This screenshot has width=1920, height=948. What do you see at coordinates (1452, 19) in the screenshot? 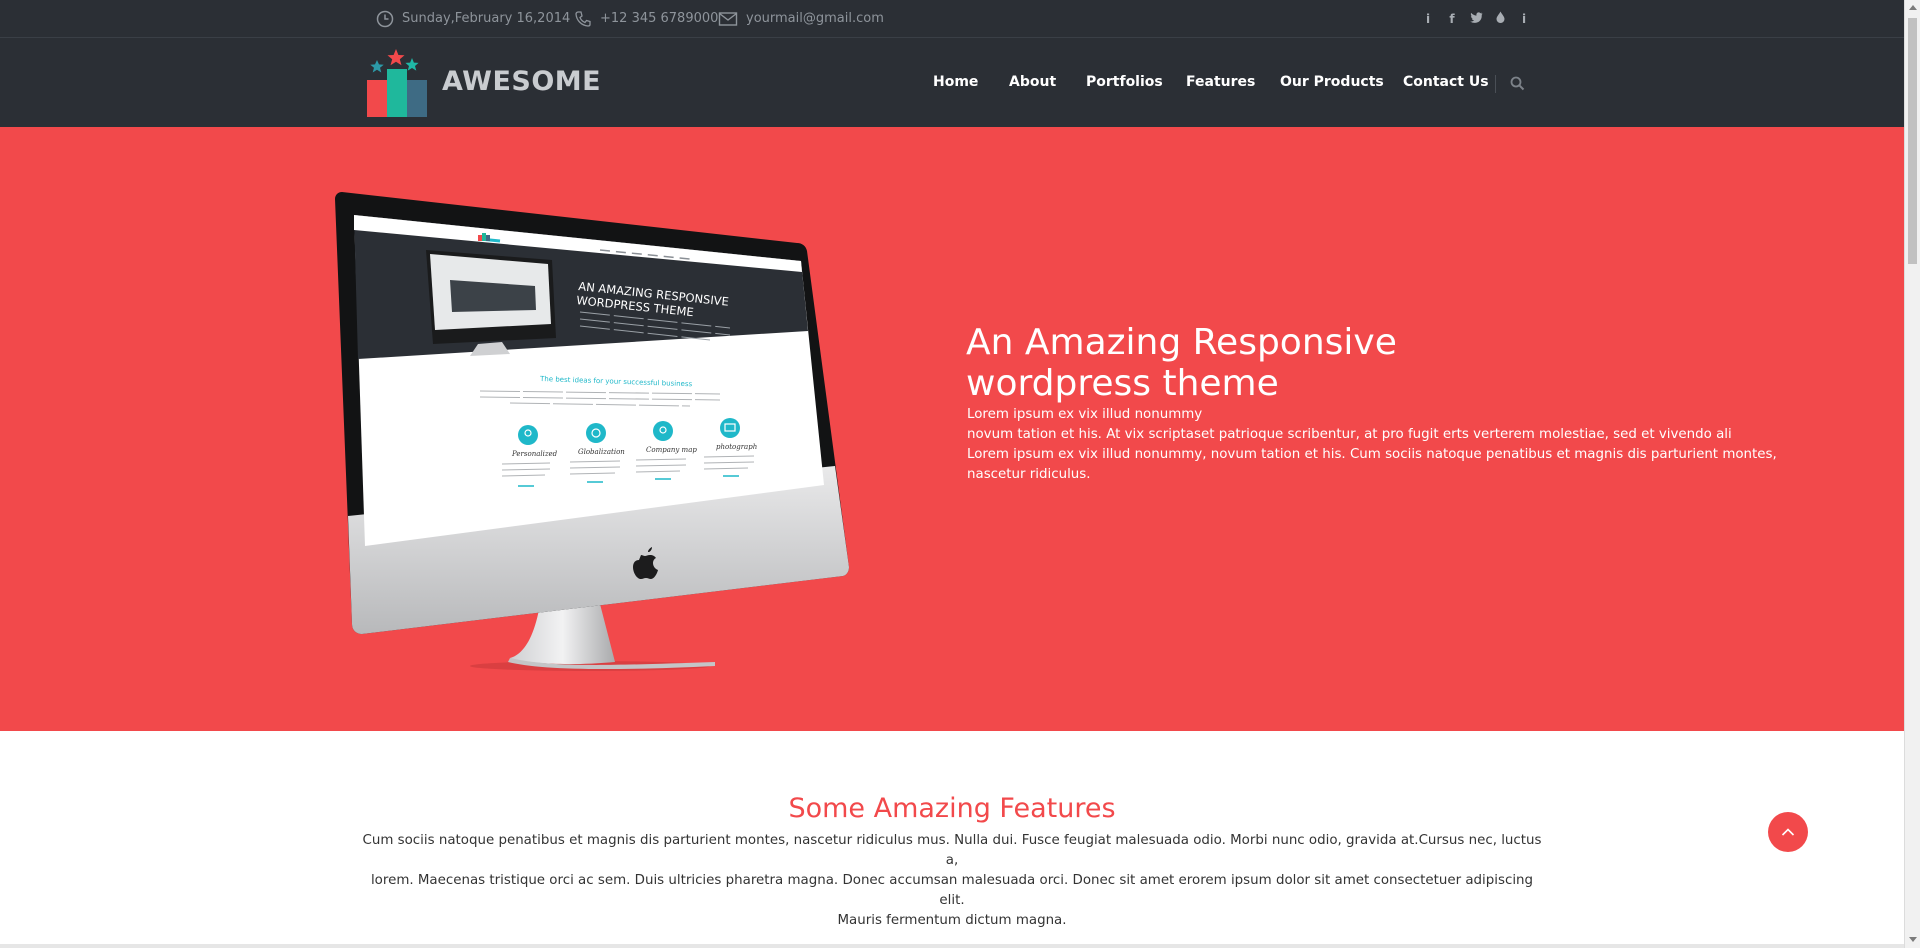
I see `facebook-icon: f` at bounding box center [1452, 19].